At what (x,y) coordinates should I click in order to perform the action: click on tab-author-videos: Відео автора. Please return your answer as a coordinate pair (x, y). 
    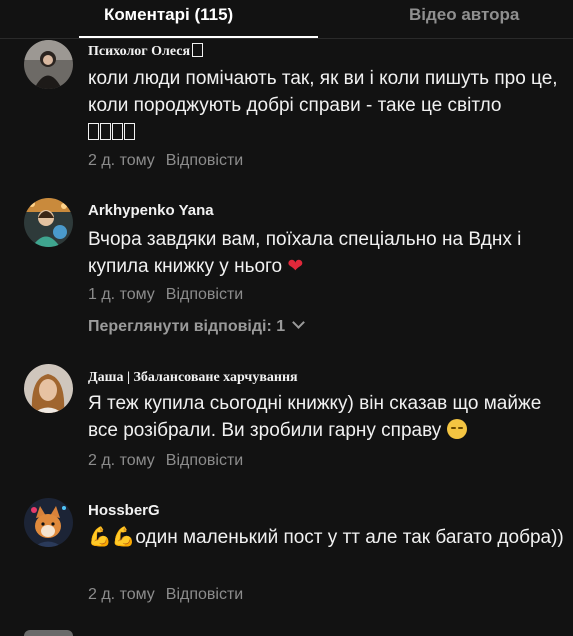
    Looking at the image, I should click on (464, 15).